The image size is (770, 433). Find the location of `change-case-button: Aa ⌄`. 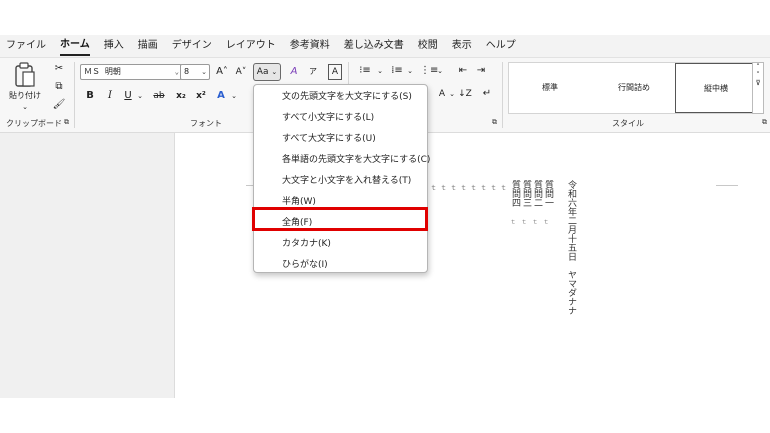

change-case-button: Aa ⌄ is located at coordinates (267, 72).